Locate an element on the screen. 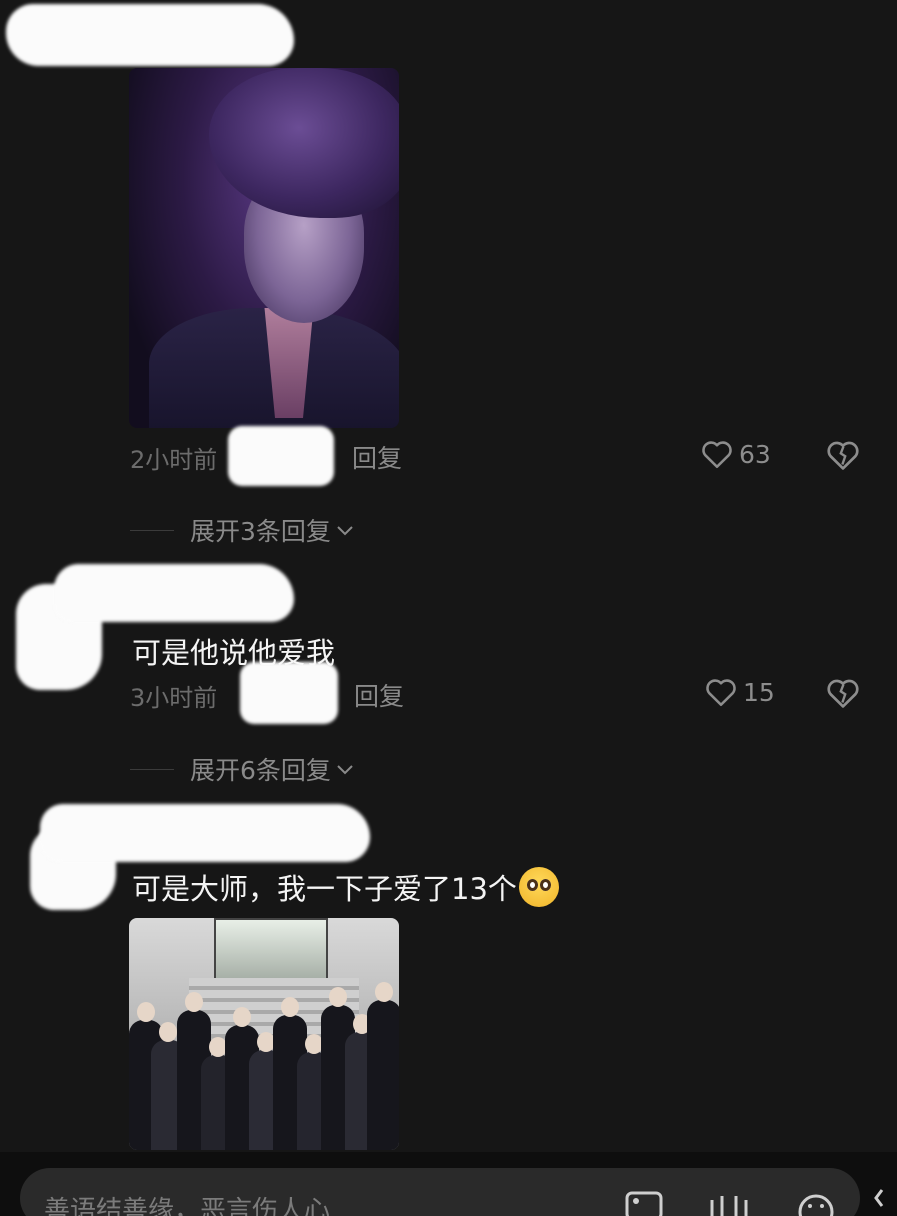  pleading-face-emoji-icon is located at coordinates (538, 887).